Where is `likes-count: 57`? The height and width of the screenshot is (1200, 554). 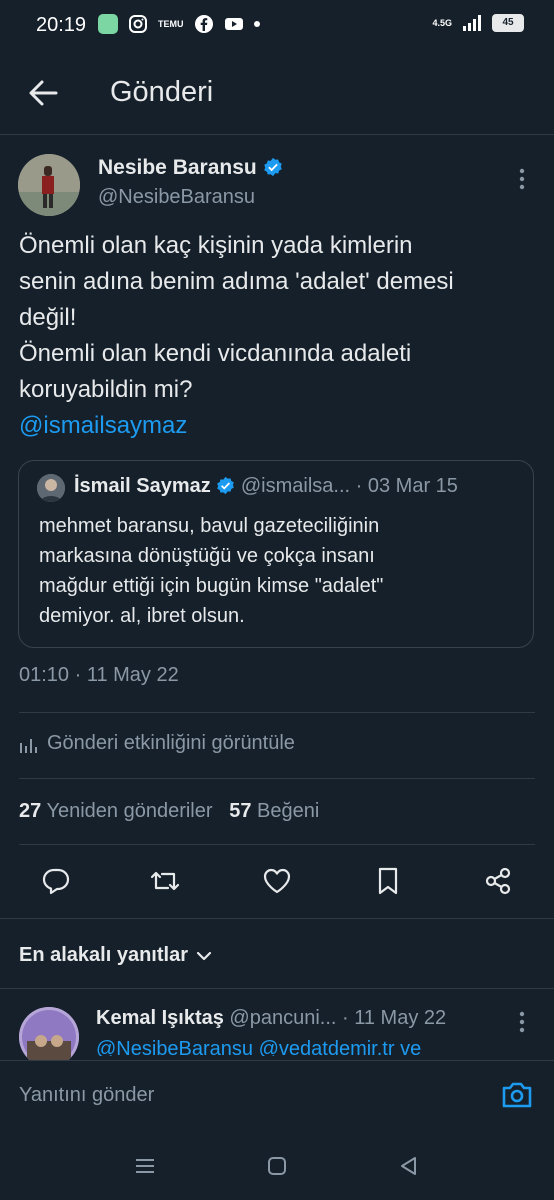
likes-count: 57 is located at coordinates (240, 811).